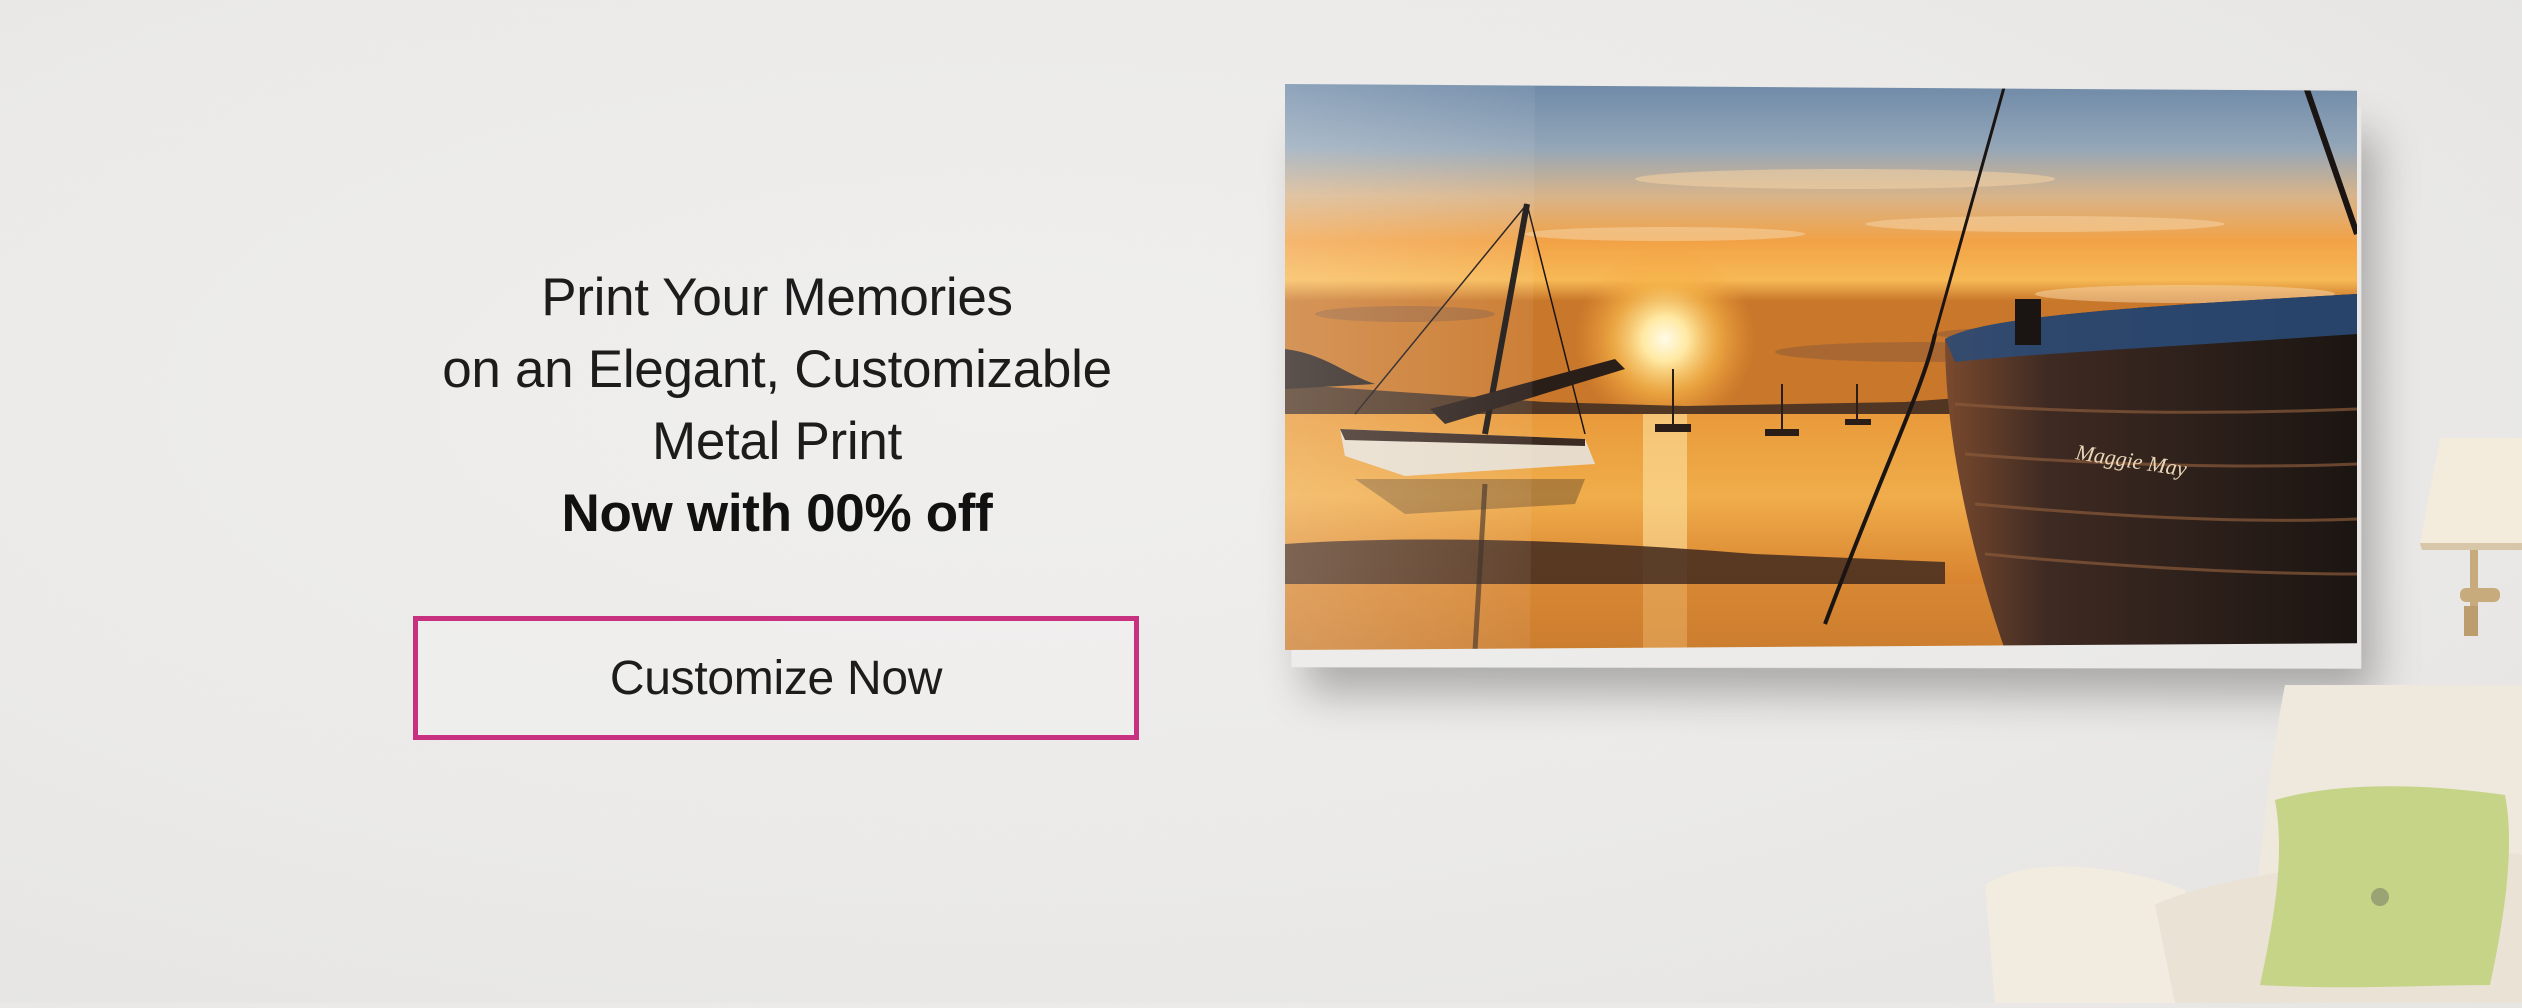  I want to click on headline-line-2: on an Elegant, Customizable, so click(777, 369).